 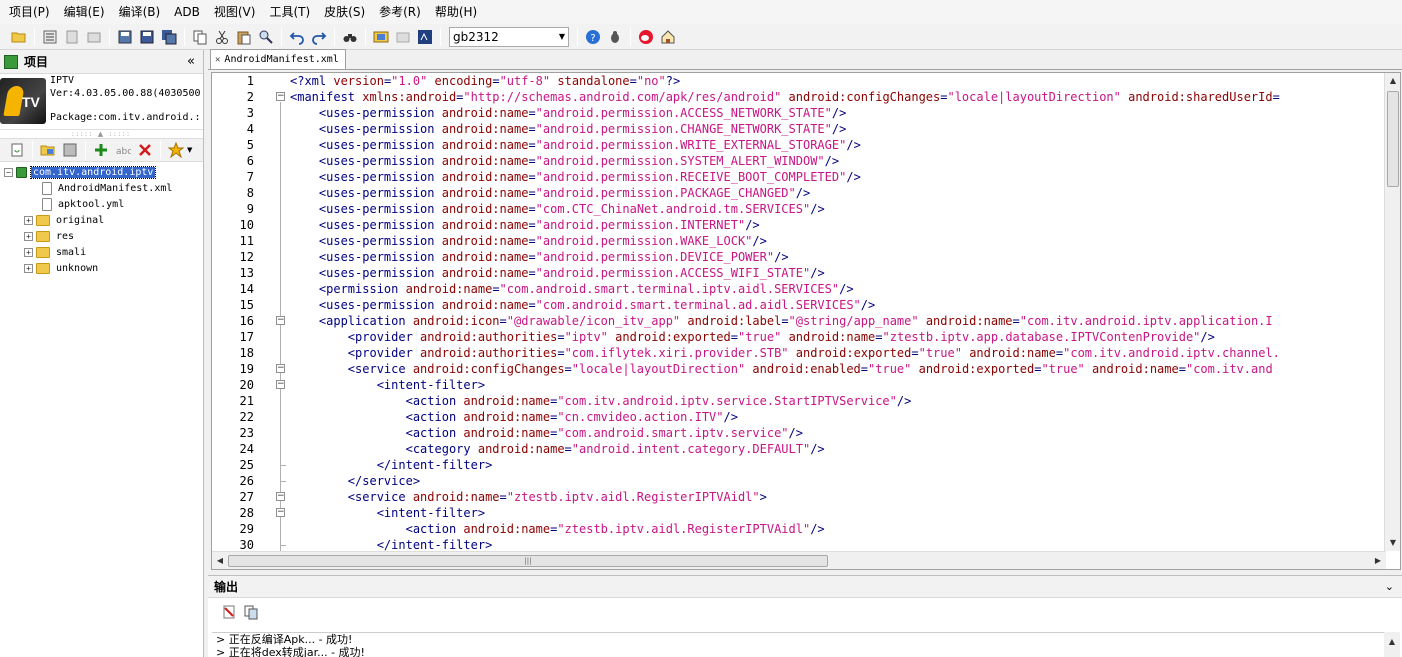 I want to click on menu-item: 编译(B), so click(x=140, y=12).